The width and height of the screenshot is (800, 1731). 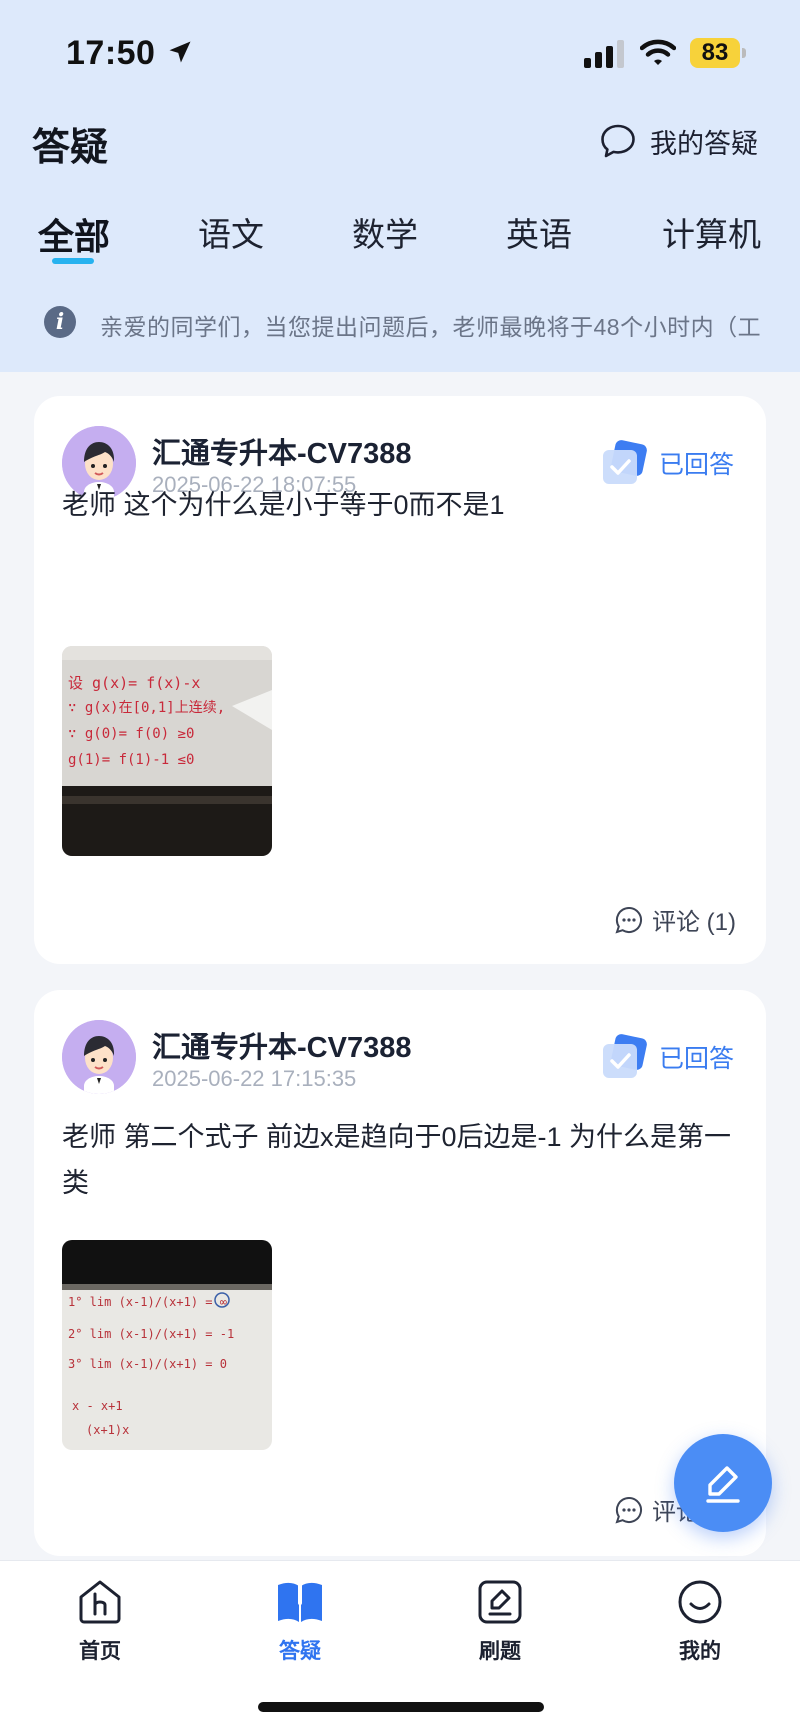 What do you see at coordinates (711, 232) in the screenshot?
I see `tab-computer: 计算机` at bounding box center [711, 232].